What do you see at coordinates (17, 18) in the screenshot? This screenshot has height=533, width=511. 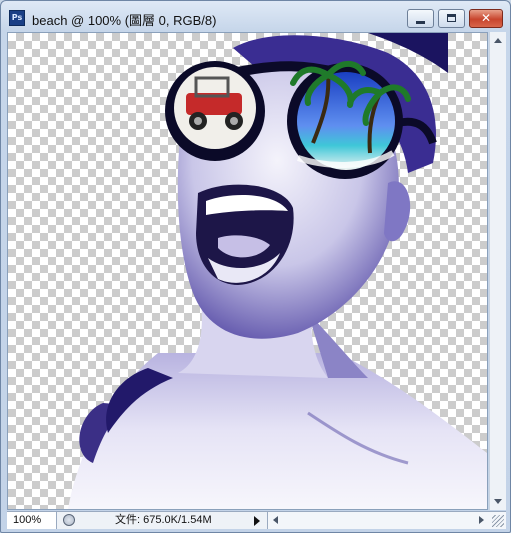 I see `photoshop-icon: Ps` at bounding box center [17, 18].